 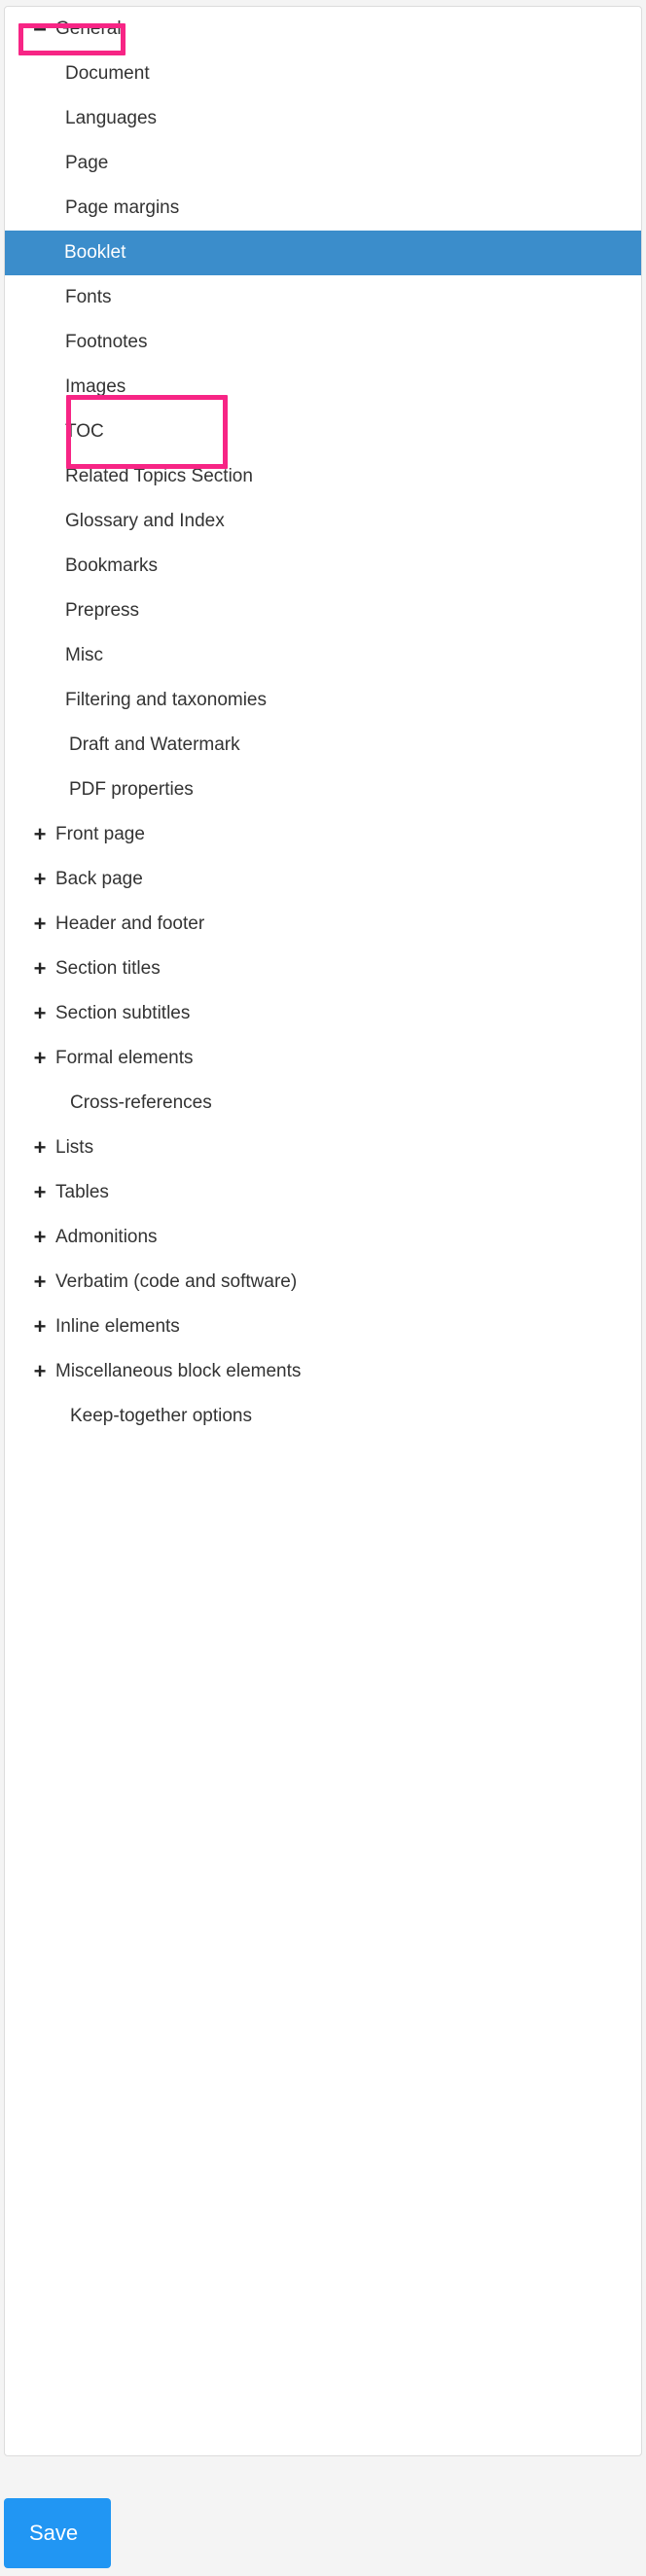 What do you see at coordinates (102, 610) in the screenshot?
I see `nav-item-label: Prepress` at bounding box center [102, 610].